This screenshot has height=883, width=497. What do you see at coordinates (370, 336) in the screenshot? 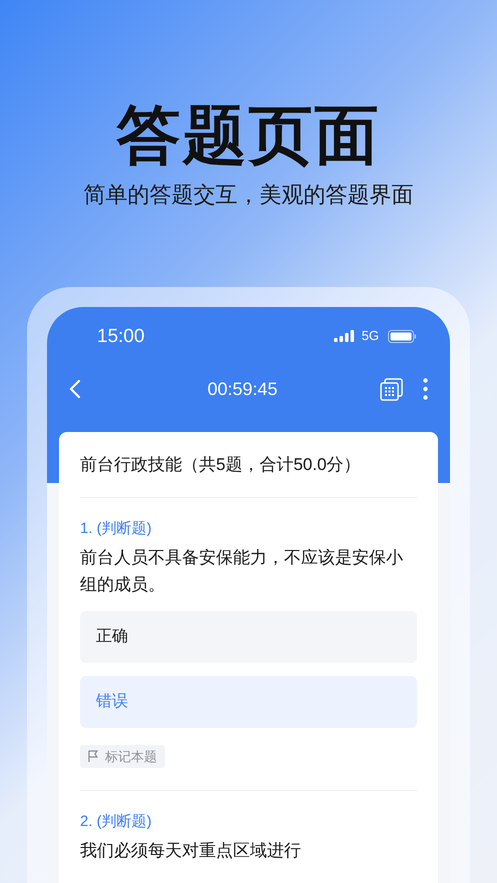
I see `network-label: 5G` at bounding box center [370, 336].